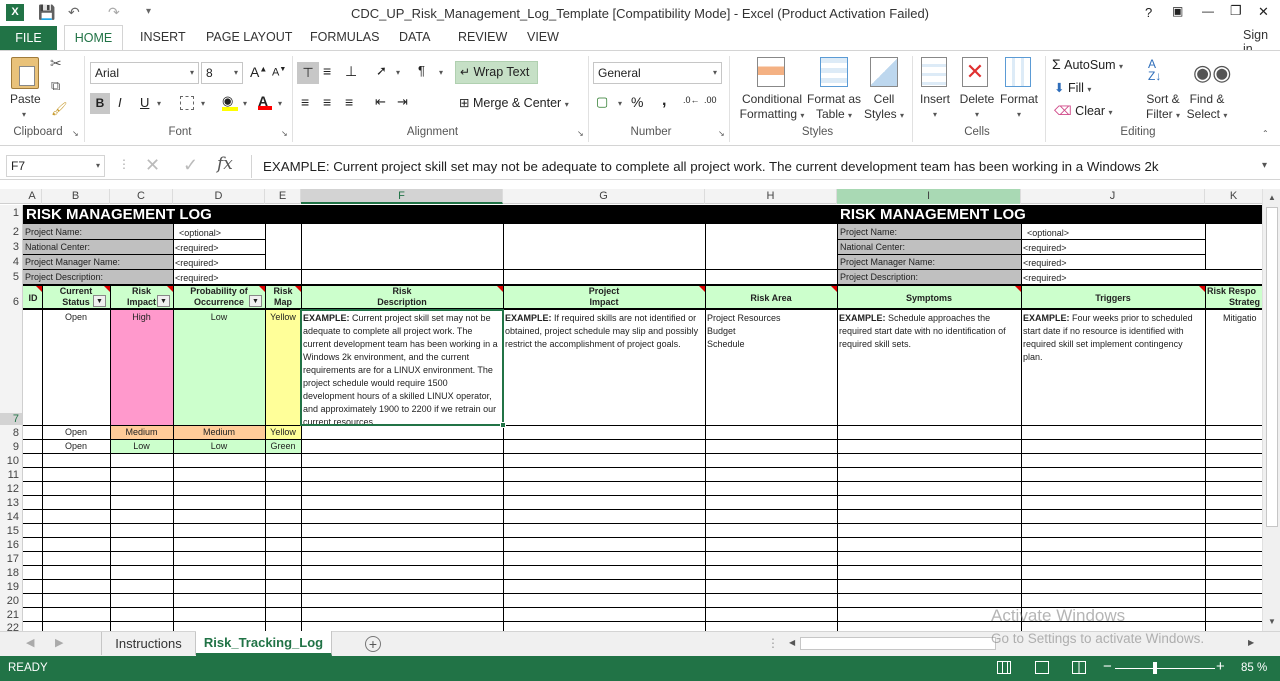 Image resolution: width=1280 pixels, height=681 pixels. What do you see at coordinates (771, 331) in the screenshot?
I see `cell-risk-area: Project Resources Budget Schedule` at bounding box center [771, 331].